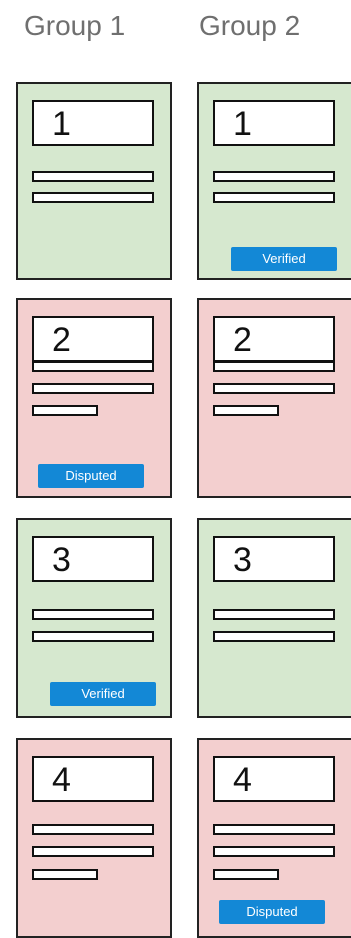 The height and width of the screenshot is (938, 351). What do you see at coordinates (274, 838) in the screenshot?
I see `group-2-card-4: 4 Disputed` at bounding box center [274, 838].